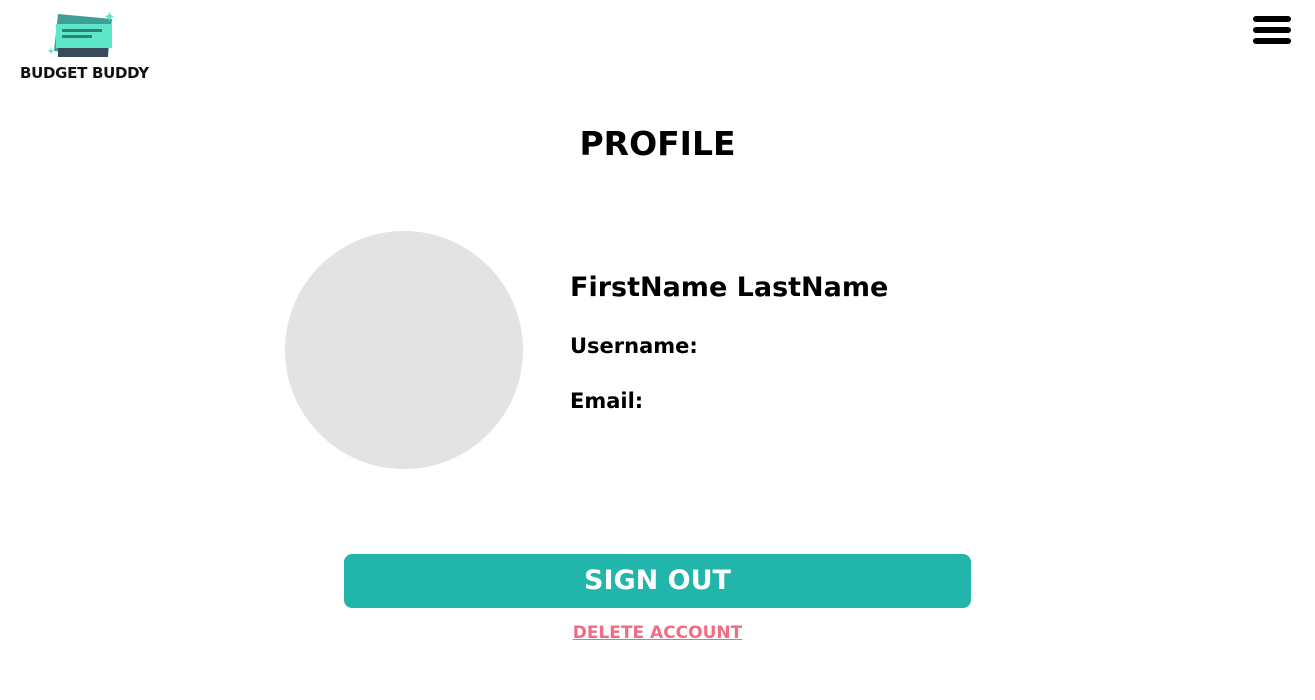  What do you see at coordinates (657, 143) in the screenshot?
I see `page-title: PROFILE` at bounding box center [657, 143].